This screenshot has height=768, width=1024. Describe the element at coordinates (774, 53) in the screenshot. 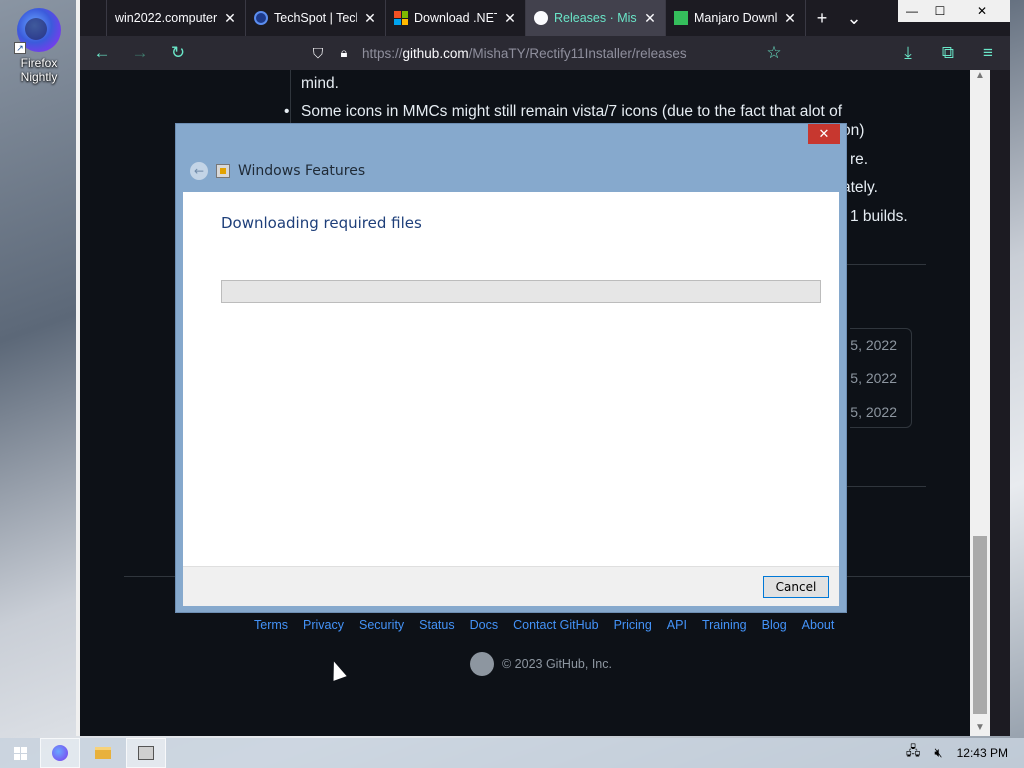

I see `bookmark-star-icon: ☆` at that location.